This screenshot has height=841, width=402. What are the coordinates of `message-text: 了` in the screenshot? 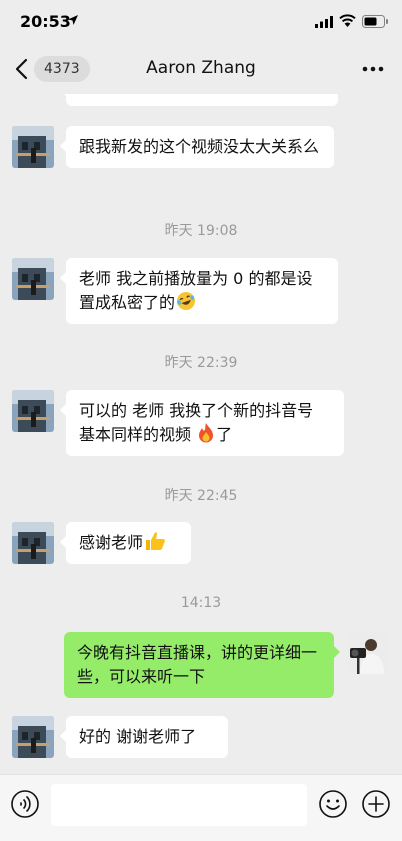 It's located at (224, 434).